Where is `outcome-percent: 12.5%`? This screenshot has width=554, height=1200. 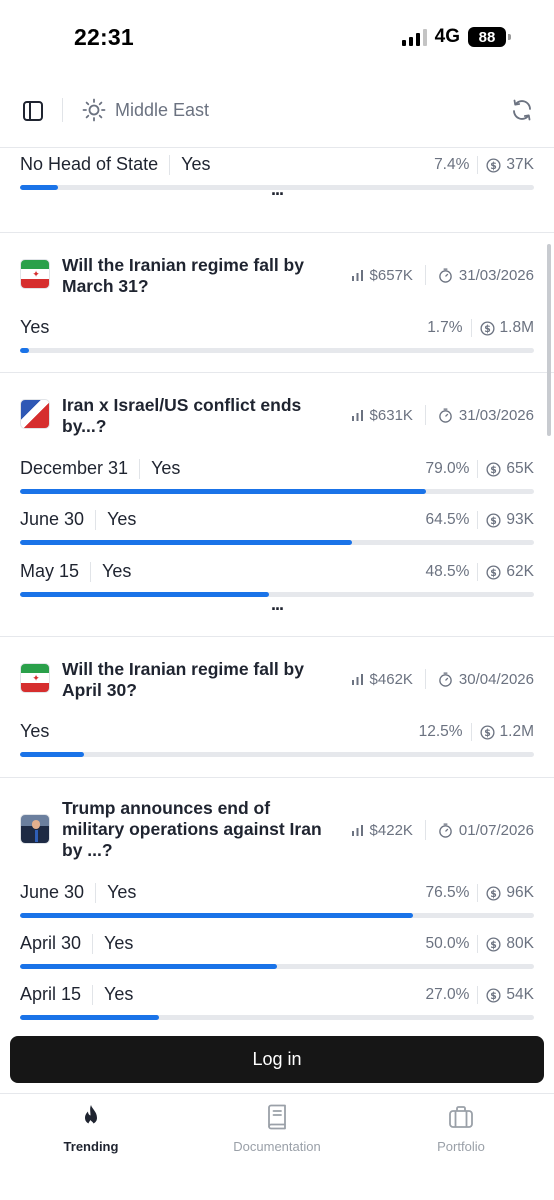
outcome-percent: 12.5% is located at coordinates (440, 731).